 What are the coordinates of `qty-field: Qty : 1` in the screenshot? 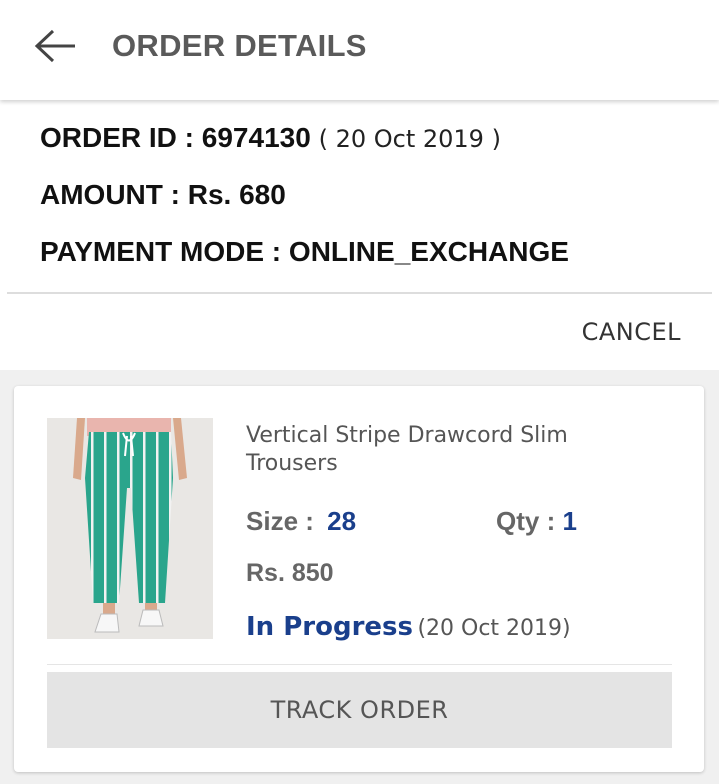 It's located at (536, 521).